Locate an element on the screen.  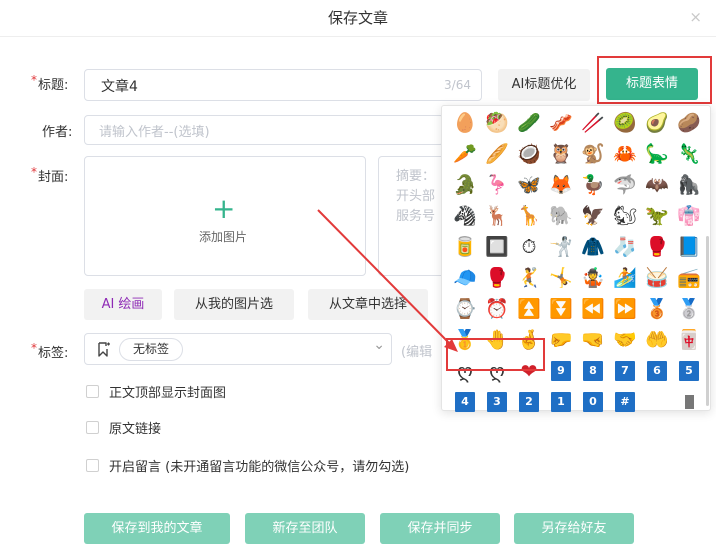
emoji-cell: 🦎 is located at coordinates (689, 154).